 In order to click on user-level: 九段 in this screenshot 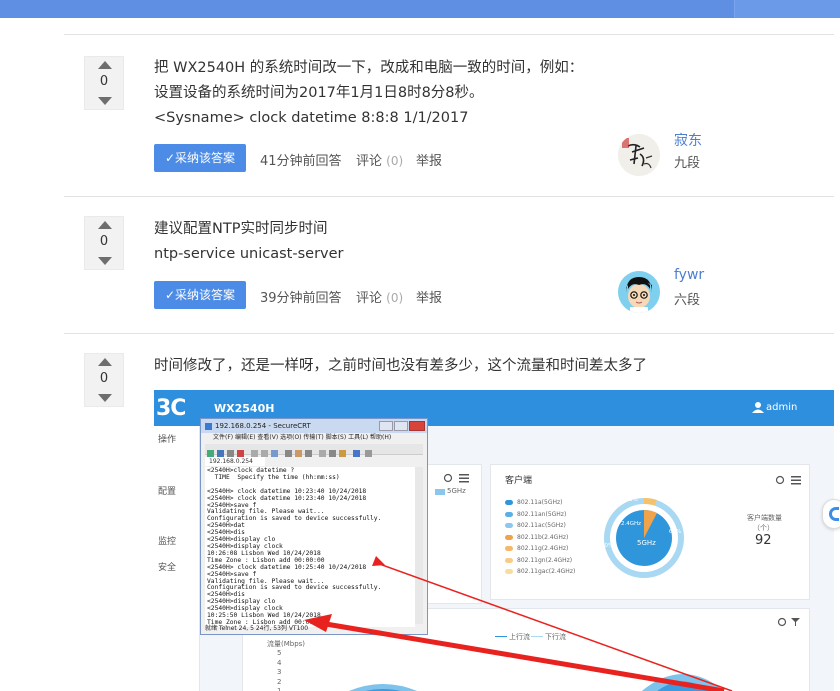, I will do `click(687, 163)`.